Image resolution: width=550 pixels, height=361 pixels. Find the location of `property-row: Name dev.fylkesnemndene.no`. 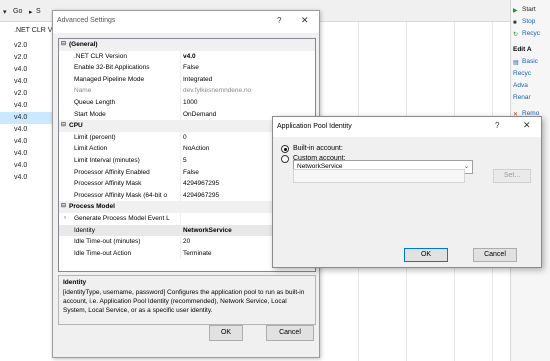

property-row: Name dev.fylkesnemndene.no is located at coordinates (187, 91).